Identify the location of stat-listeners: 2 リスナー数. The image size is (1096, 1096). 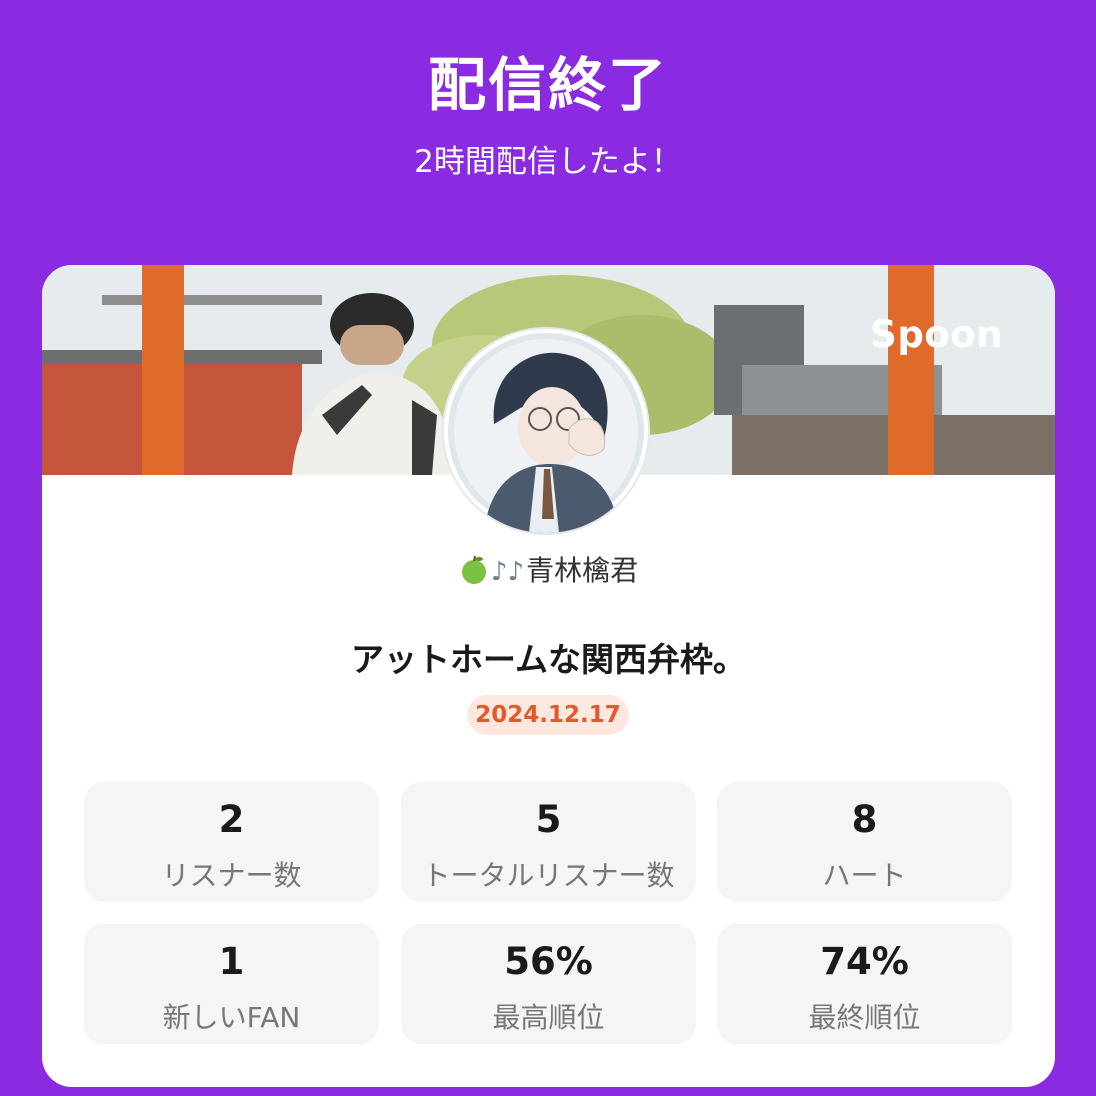
(231, 842).